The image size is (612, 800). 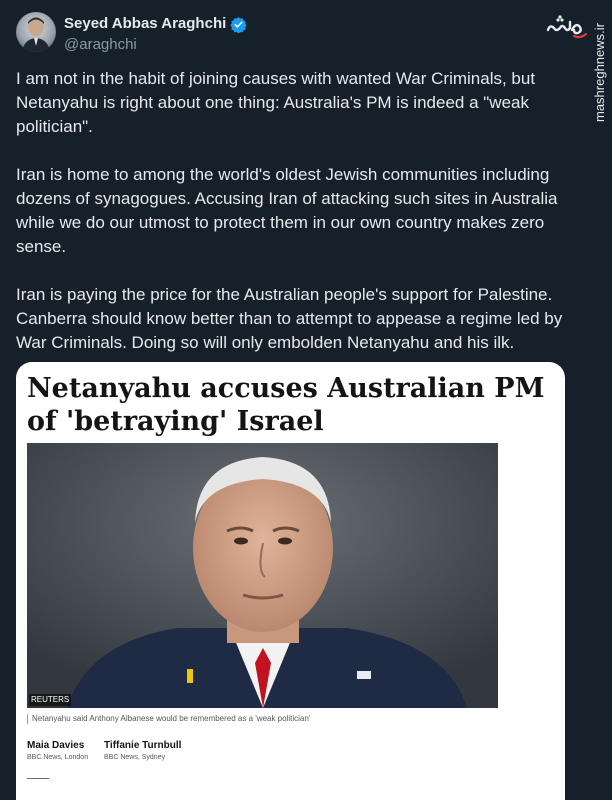 I want to click on author-handle: @araghchi, so click(x=100, y=45).